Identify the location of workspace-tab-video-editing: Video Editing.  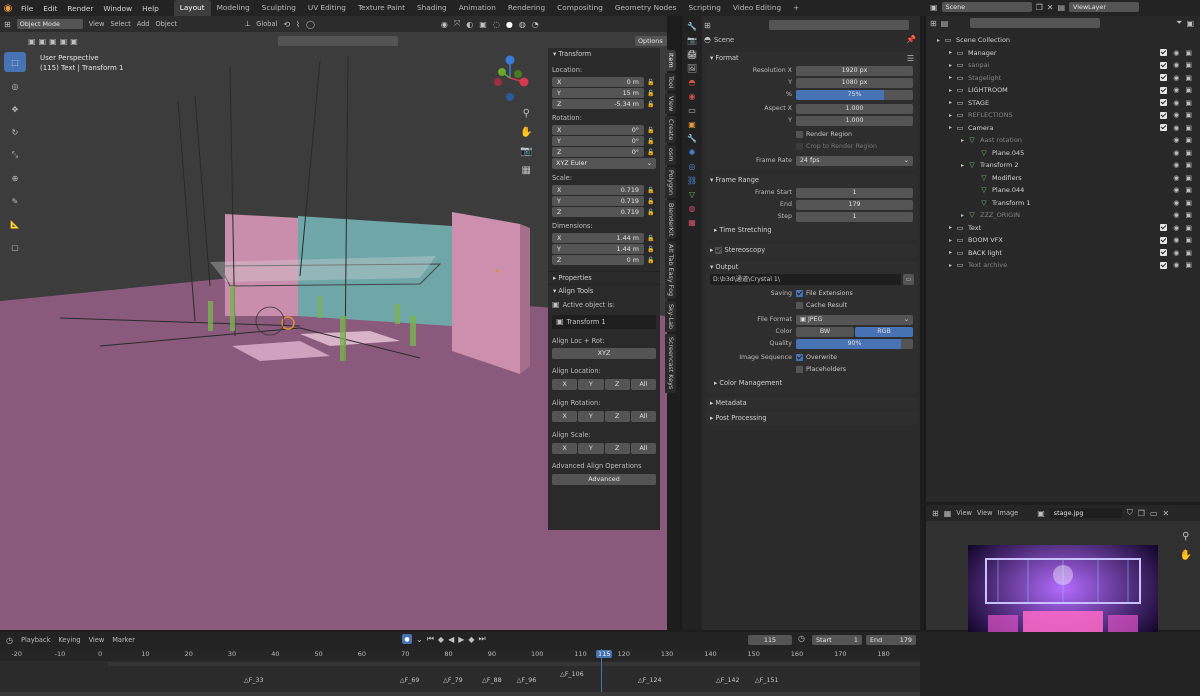
(757, 8).